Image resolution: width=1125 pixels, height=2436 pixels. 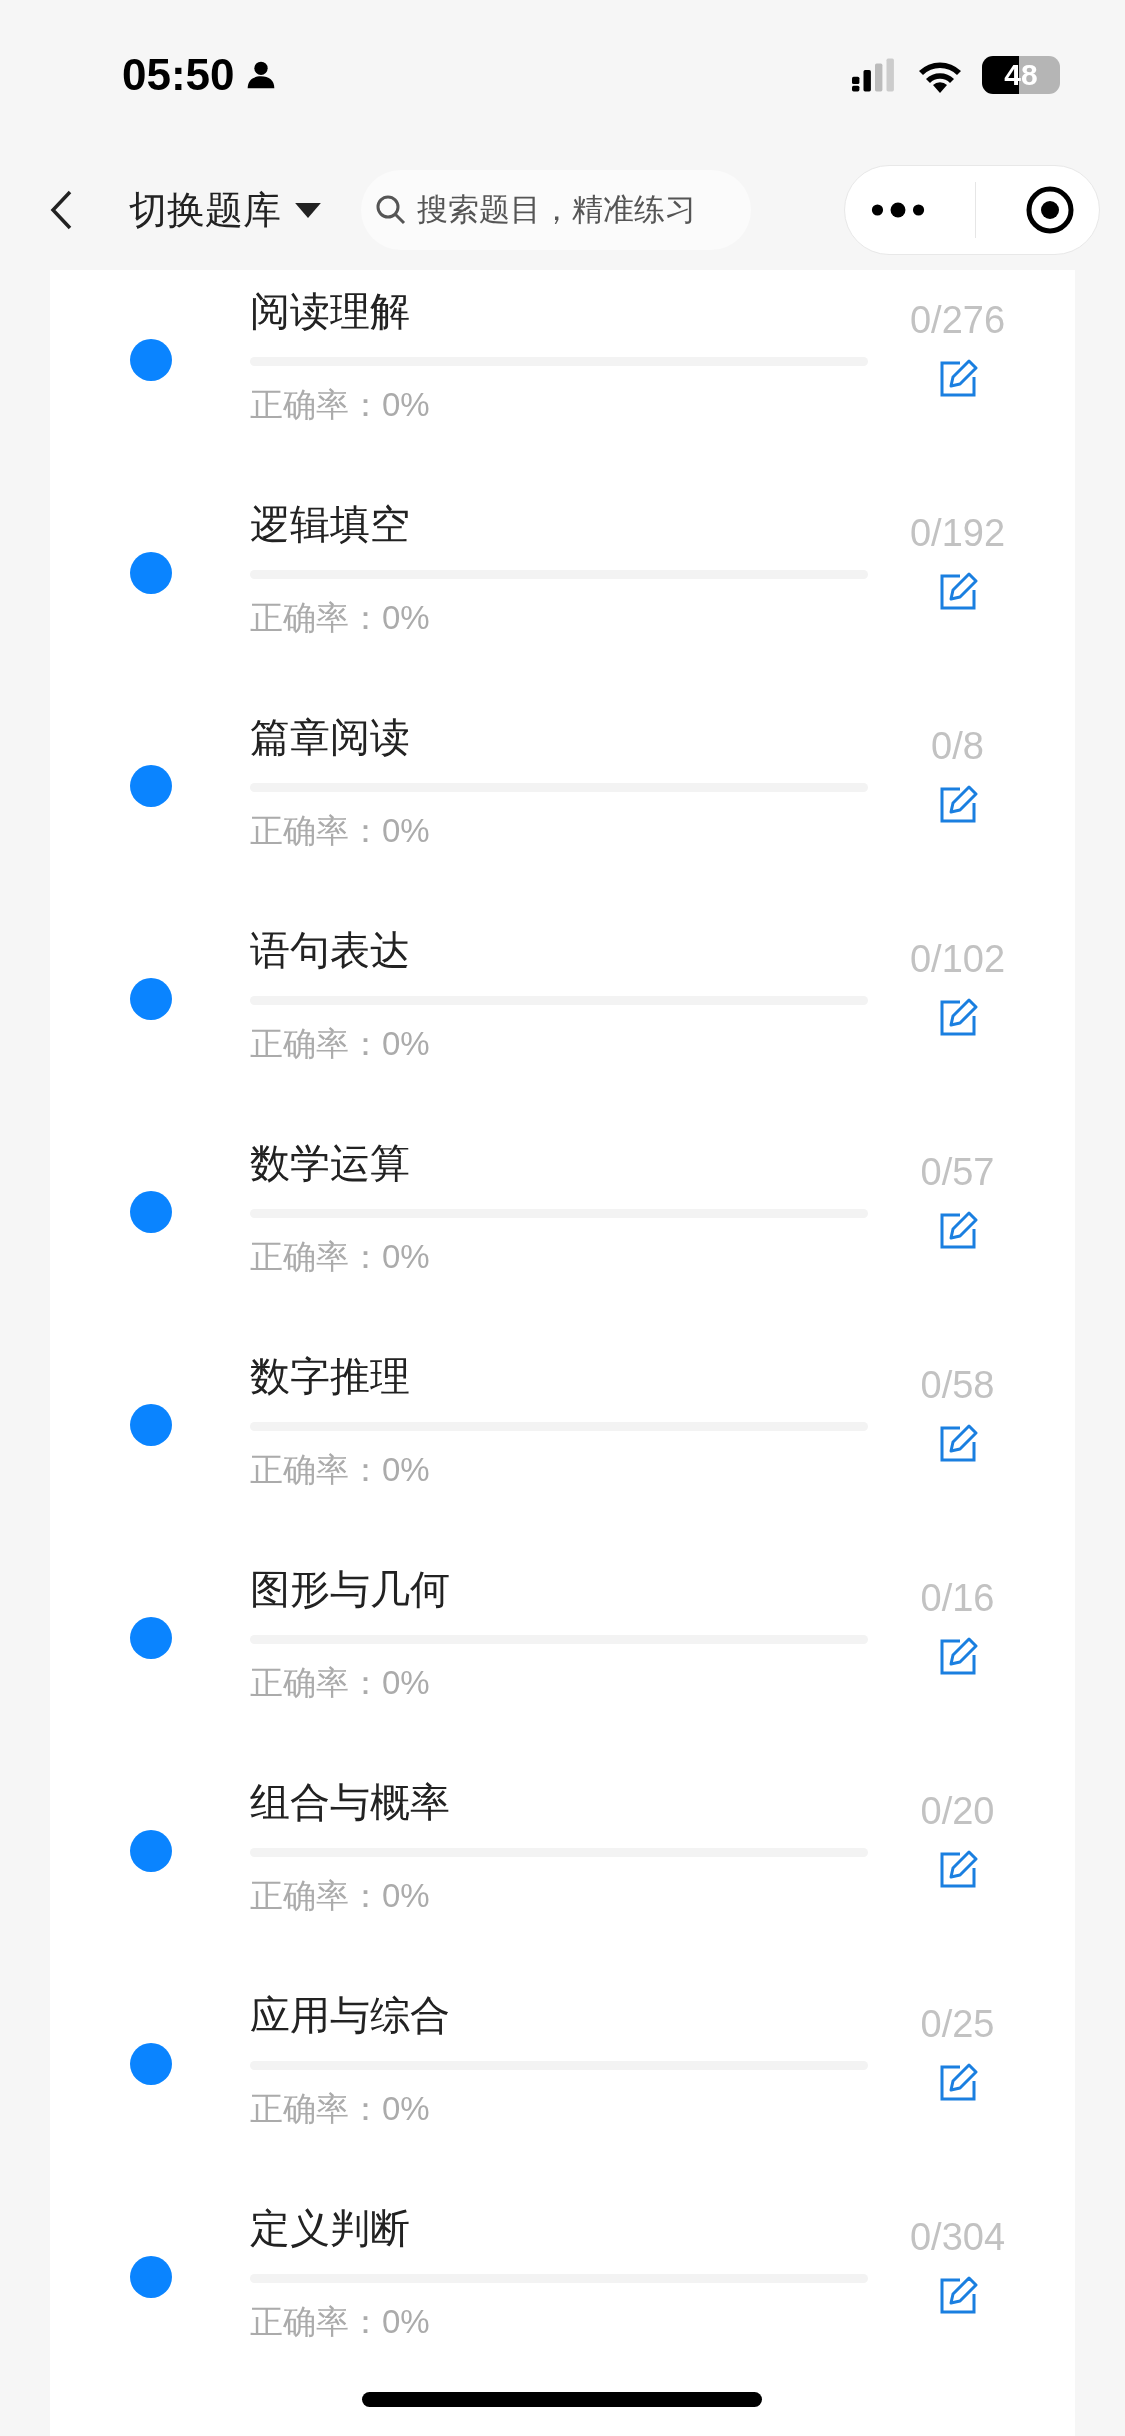 I want to click on more-icon, so click(x=897, y=210).